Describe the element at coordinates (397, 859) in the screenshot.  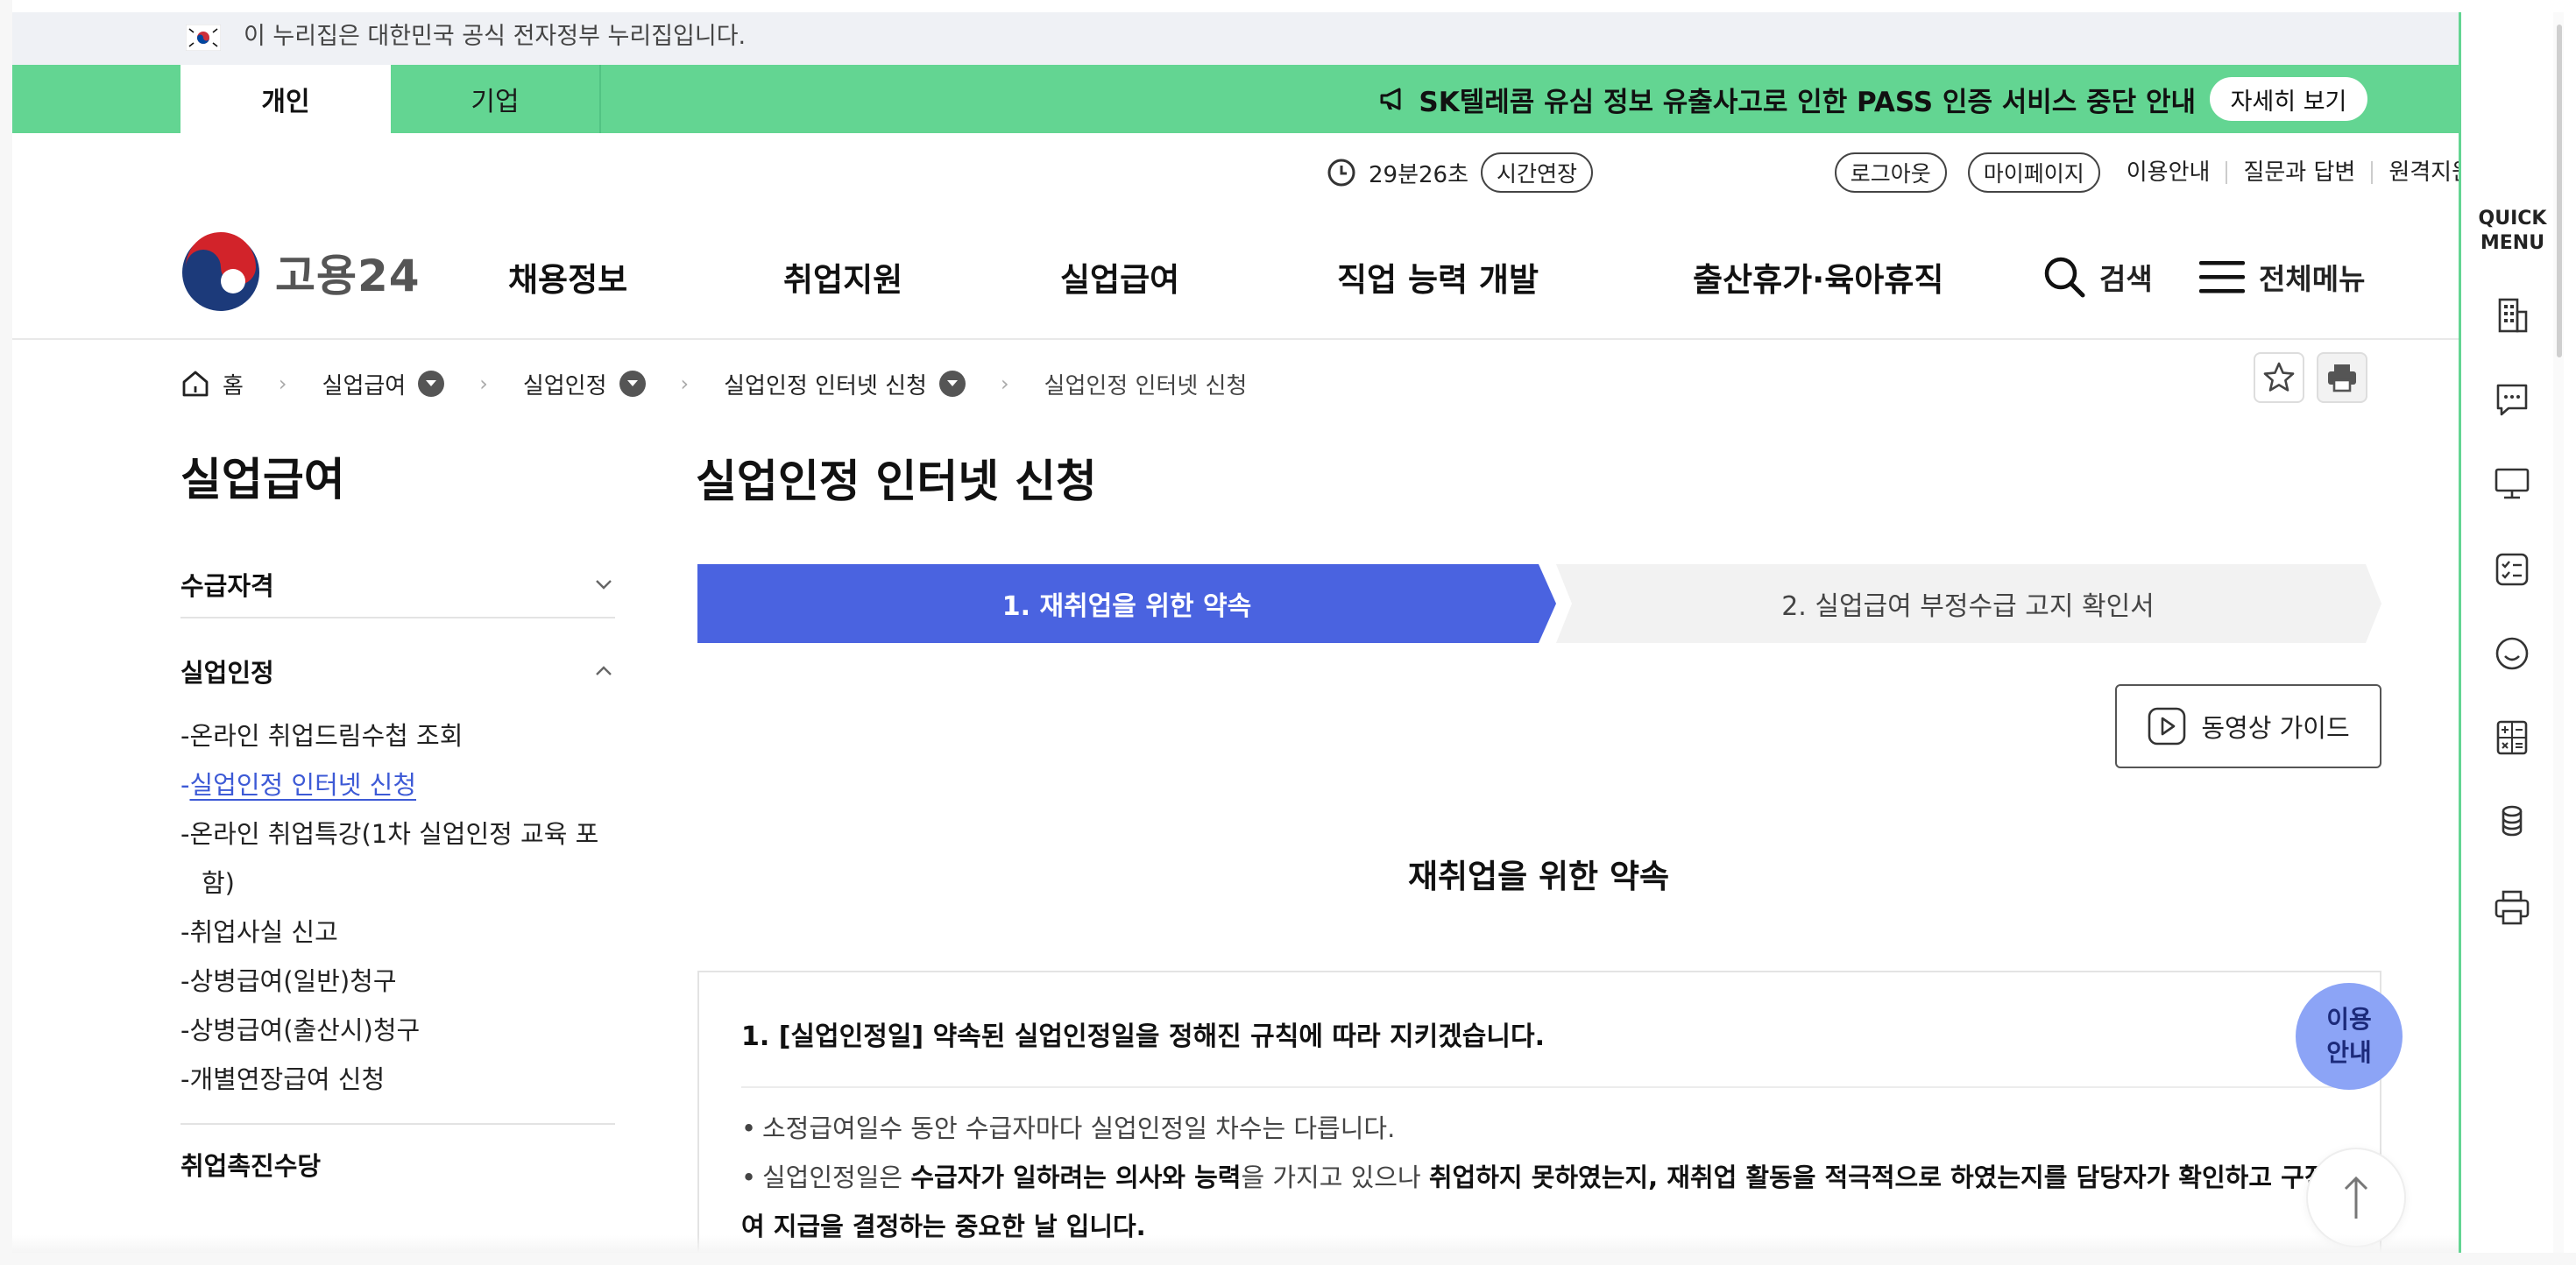
I see `lnb-item-online-lecture: -온라인 취업특강(1차 실업인정 교육 포함)` at that location.